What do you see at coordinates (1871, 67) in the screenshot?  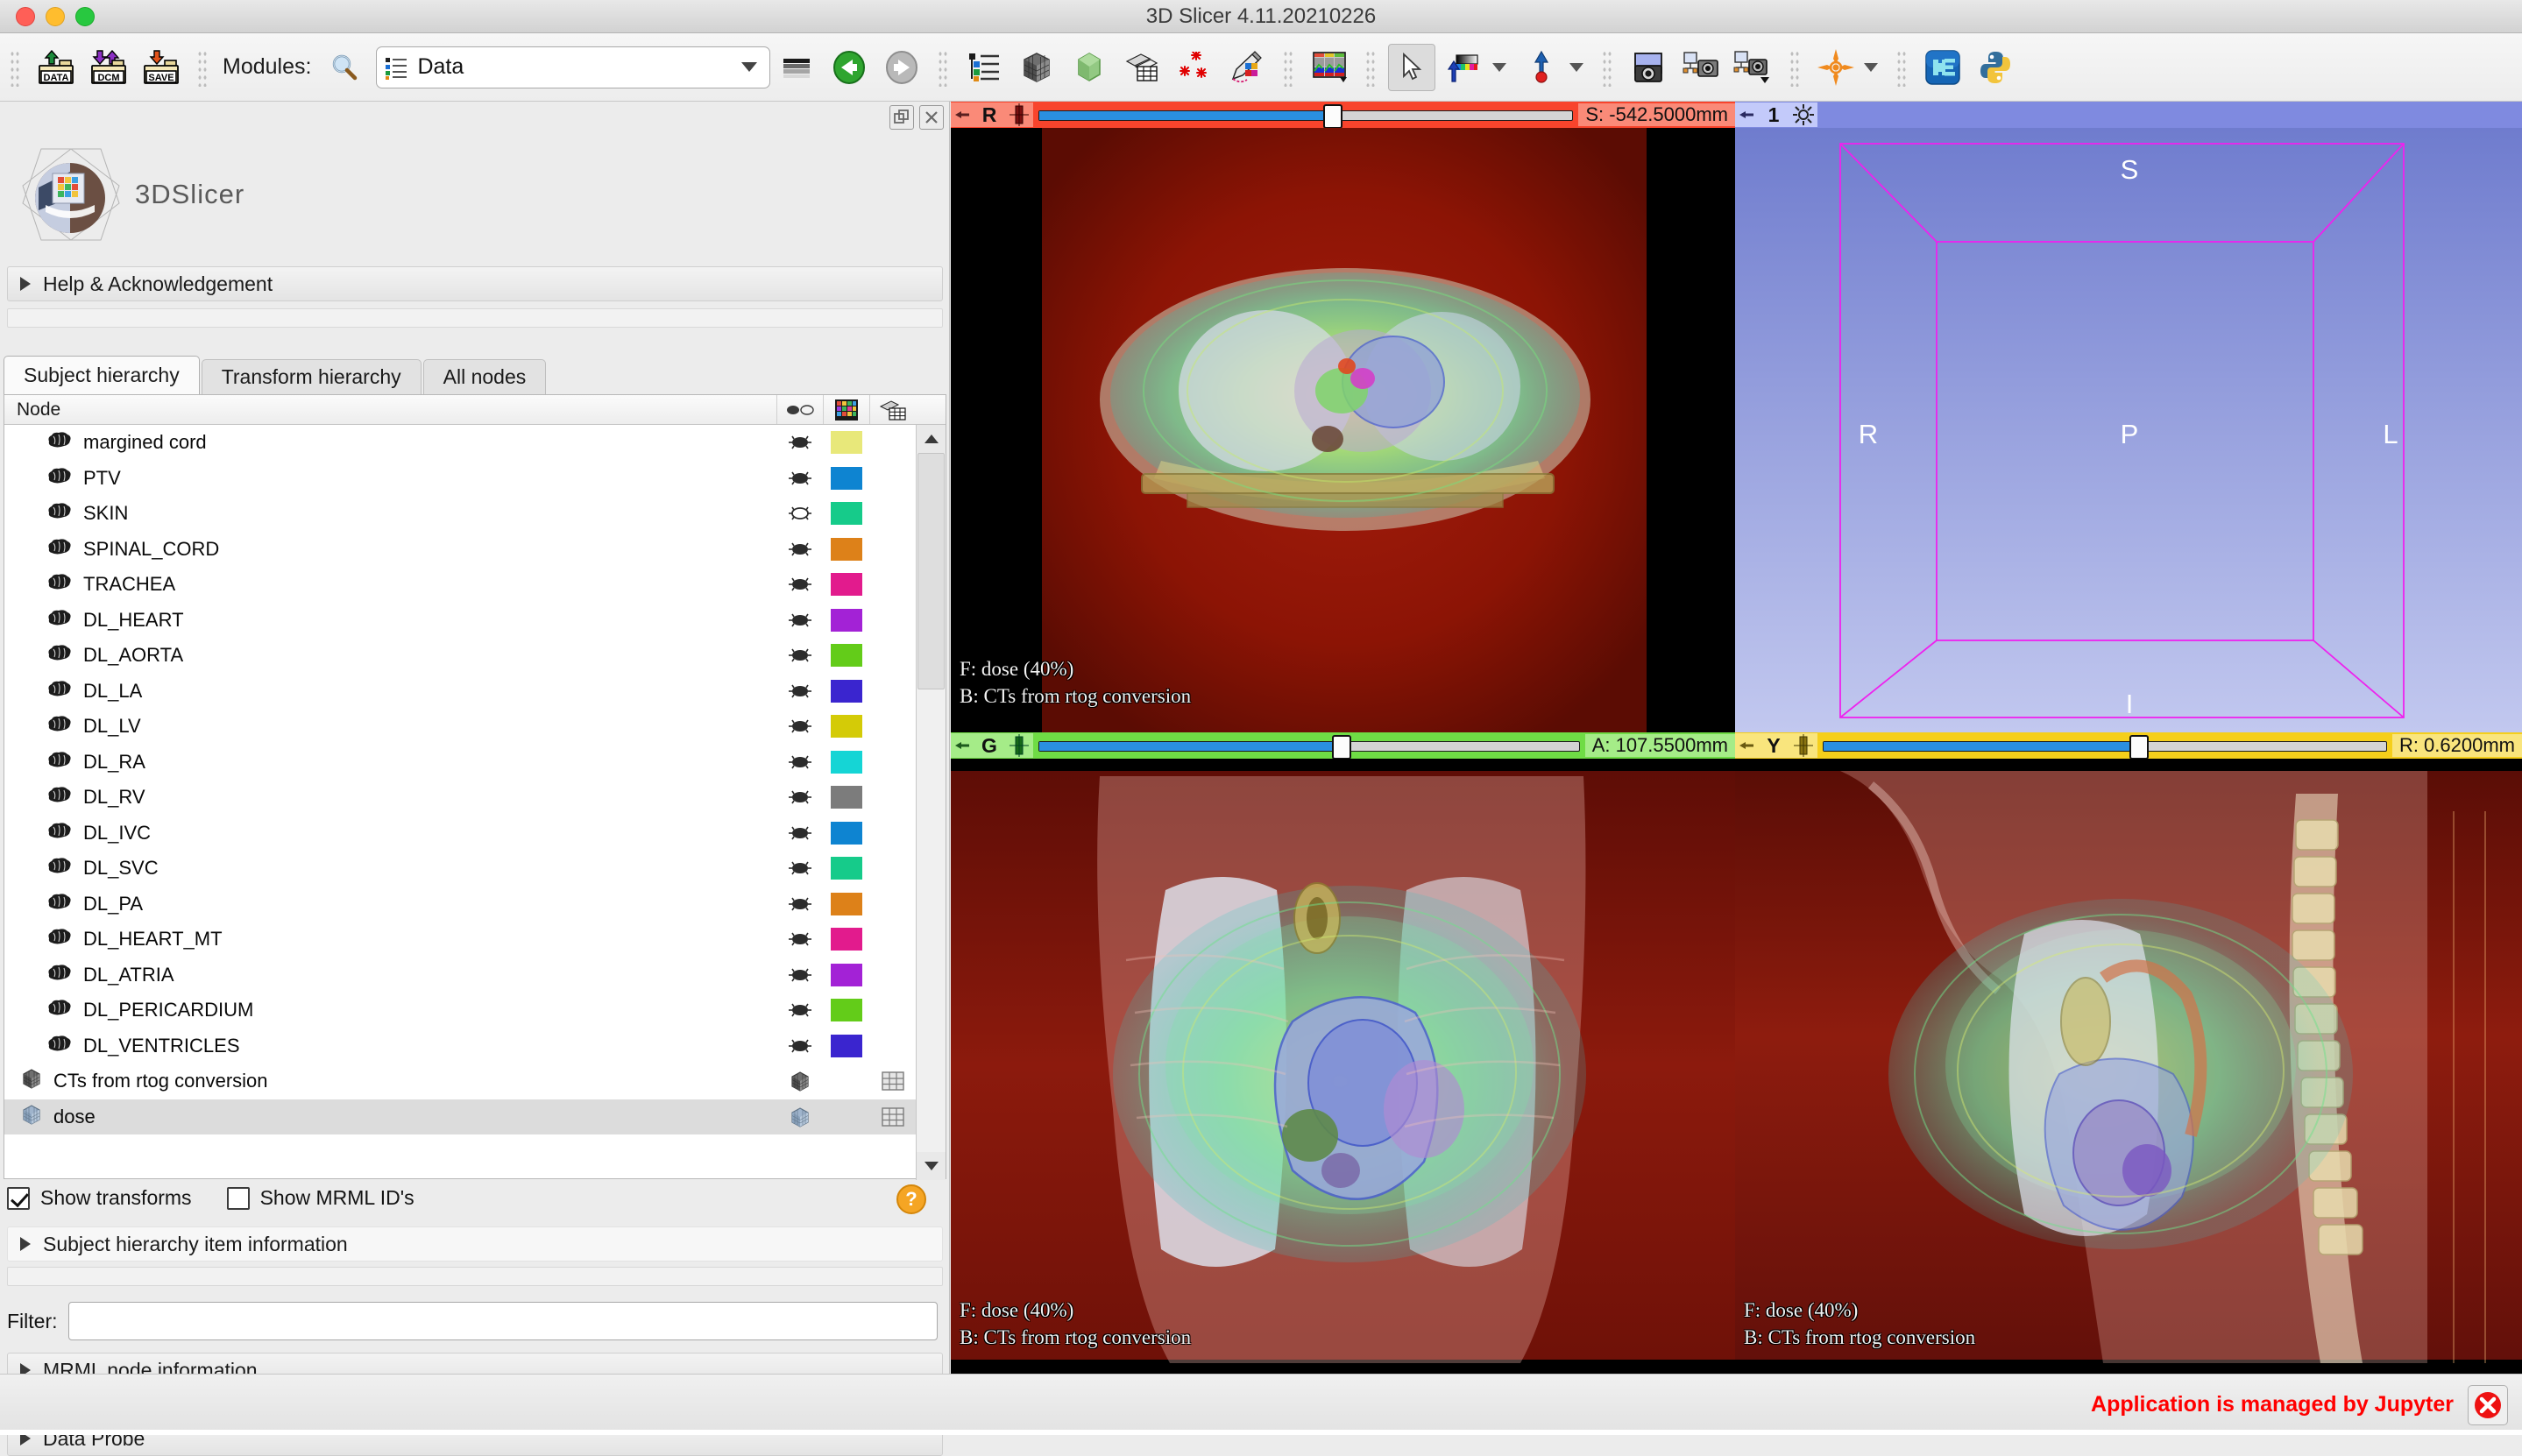 I see `crosshair-dropdown-caret` at bounding box center [1871, 67].